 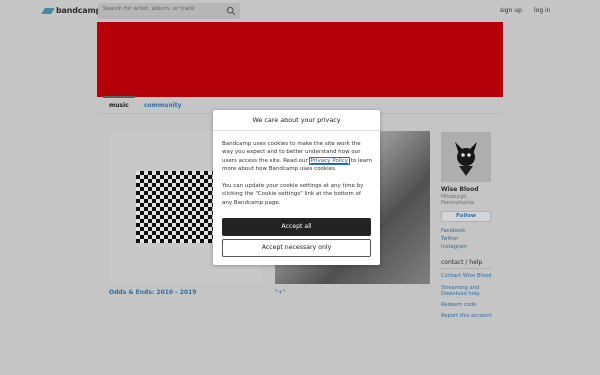 What do you see at coordinates (296, 120) in the screenshot?
I see `dialog-title: We care about your privacy` at bounding box center [296, 120].